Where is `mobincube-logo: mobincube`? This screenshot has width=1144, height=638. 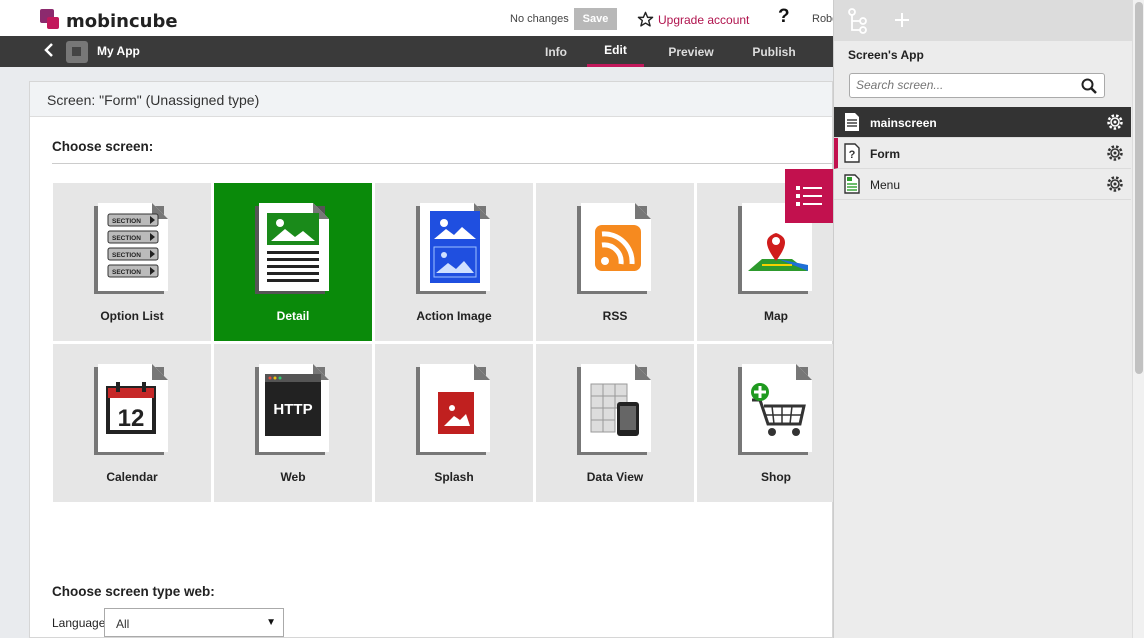 mobincube-logo: mobincube is located at coordinates (109, 19).